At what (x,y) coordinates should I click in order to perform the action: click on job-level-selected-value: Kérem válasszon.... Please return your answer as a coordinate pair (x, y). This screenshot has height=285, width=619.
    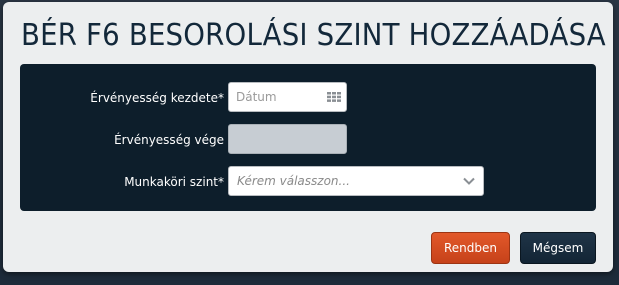
    Looking at the image, I should click on (293, 181).